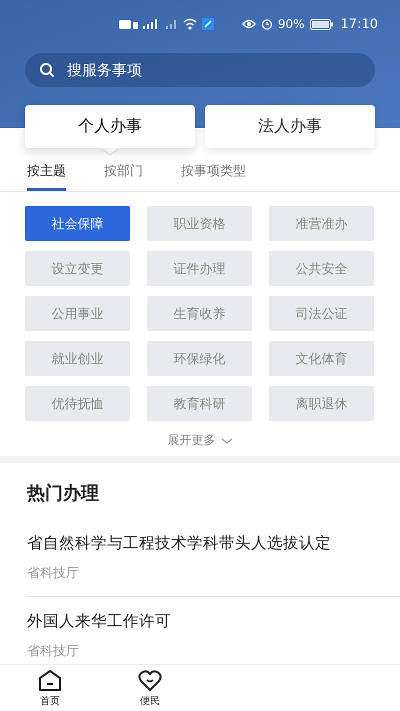 The image size is (400, 711). I want to click on nav-label: 便民, so click(150, 701).